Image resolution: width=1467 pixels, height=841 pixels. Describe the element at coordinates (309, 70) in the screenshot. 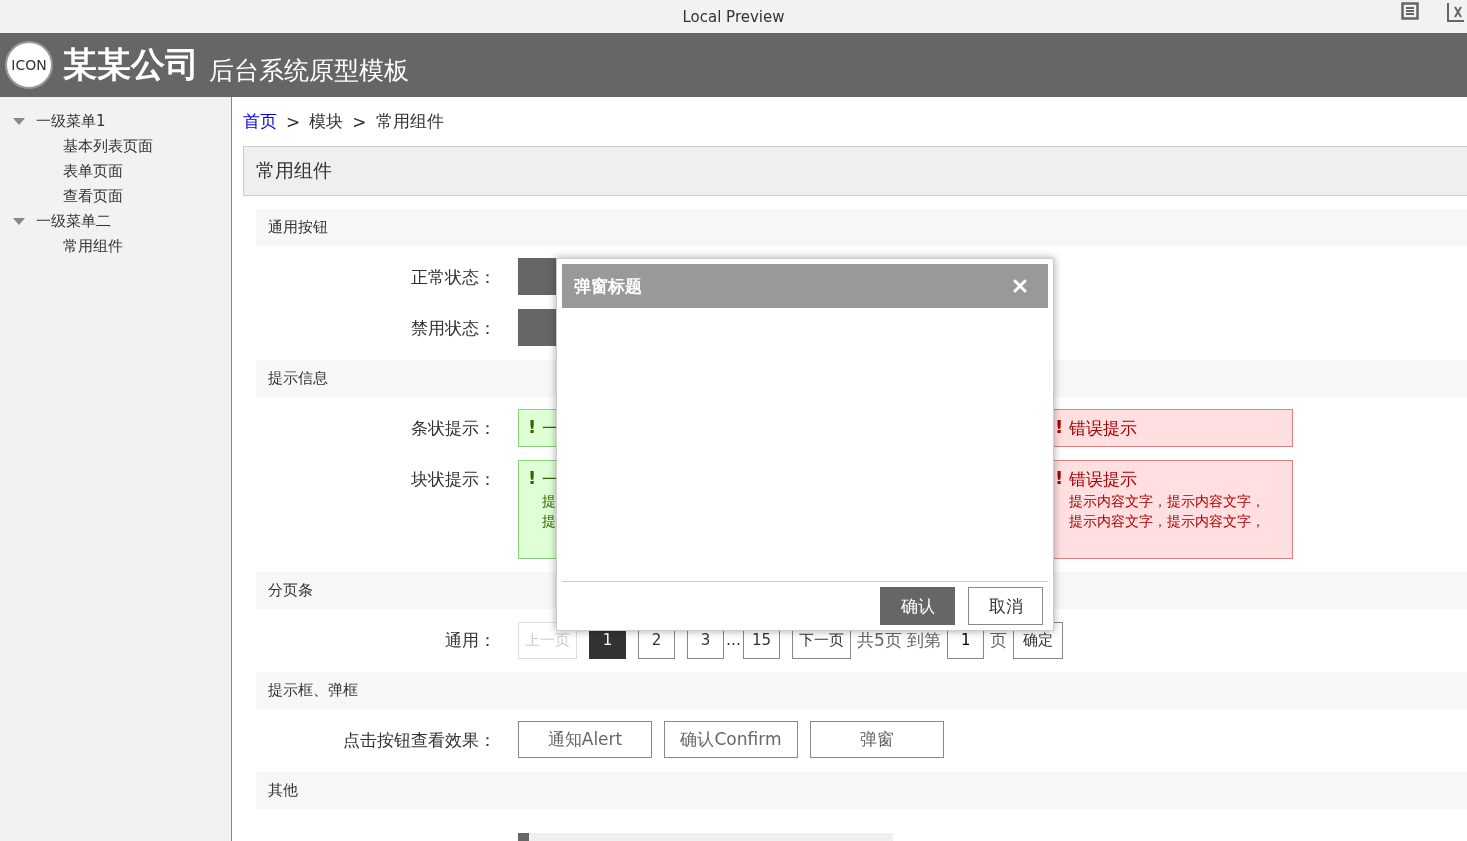

I see `system-name: 后台系统原型模板` at that location.